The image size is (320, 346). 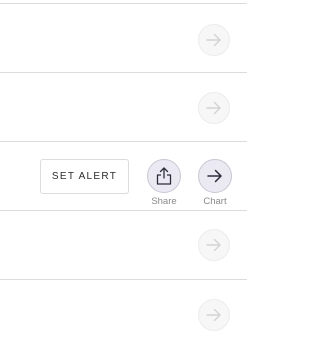 I want to click on chart-action: Chart, so click(x=215, y=183).